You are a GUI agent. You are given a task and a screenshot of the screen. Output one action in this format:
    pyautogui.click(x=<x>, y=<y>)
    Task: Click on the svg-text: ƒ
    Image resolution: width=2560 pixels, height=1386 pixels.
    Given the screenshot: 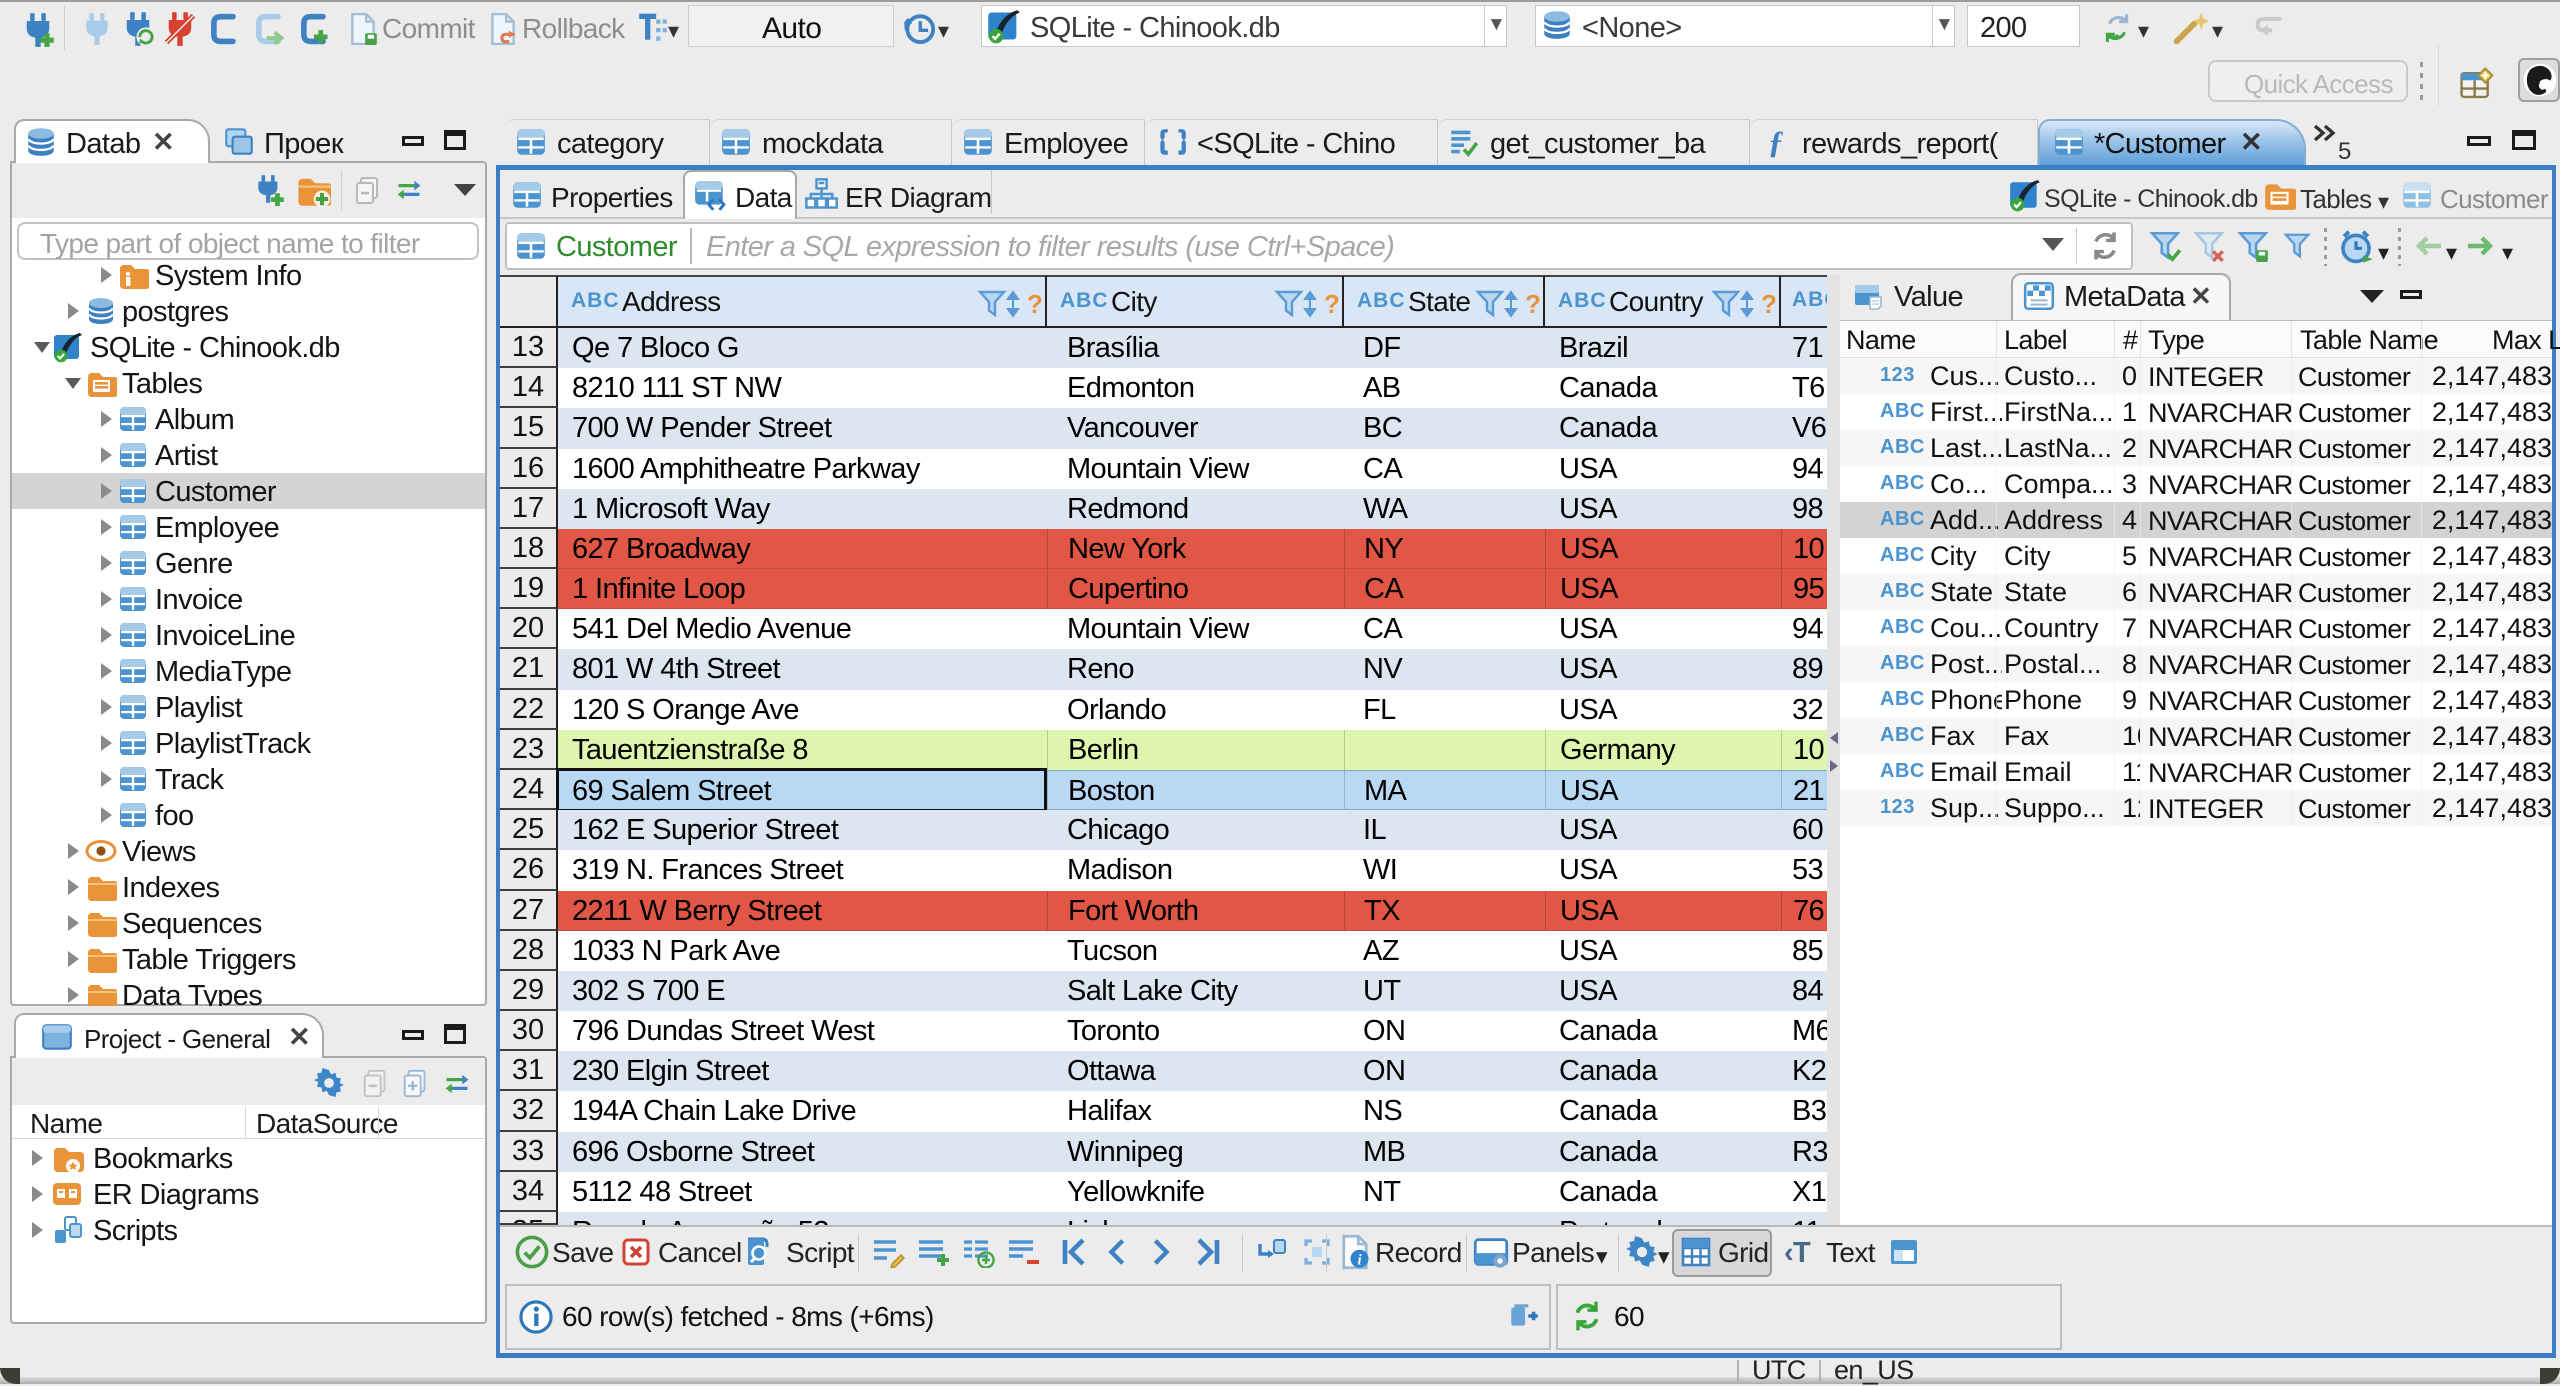 What is the action you would take?
    pyautogui.click(x=1776, y=142)
    